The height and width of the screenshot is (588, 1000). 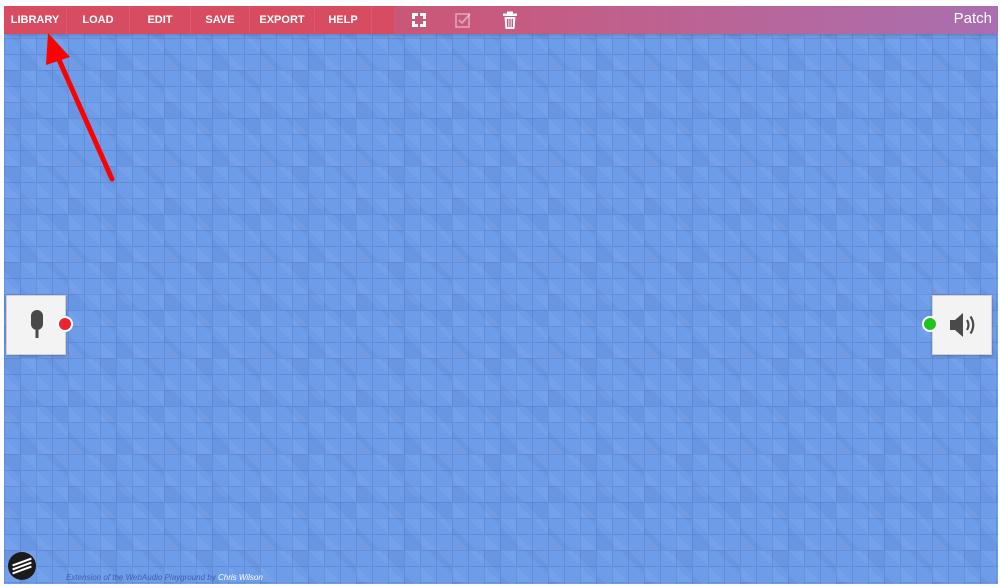 I want to click on trash-icon, so click(x=510, y=20).